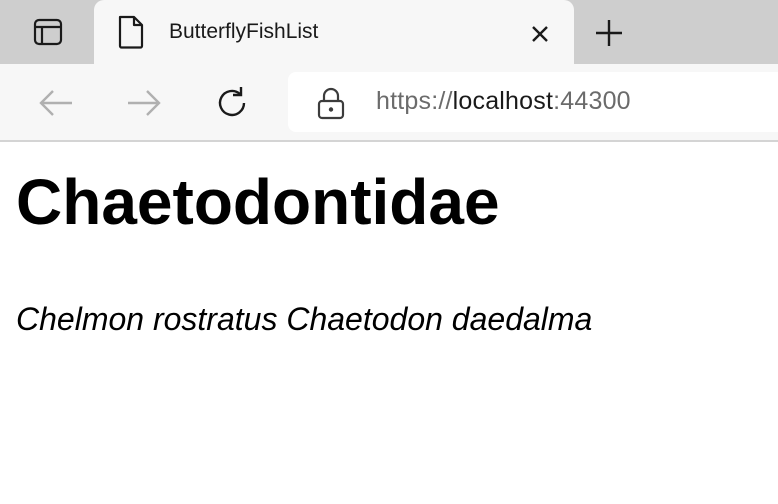 The height and width of the screenshot is (504, 778). I want to click on plus-icon, so click(609, 33).